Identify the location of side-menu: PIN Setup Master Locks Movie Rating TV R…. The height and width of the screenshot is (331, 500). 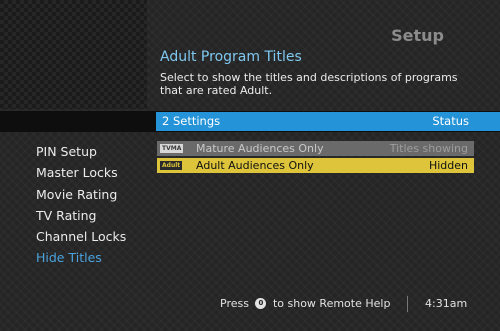
(81, 205).